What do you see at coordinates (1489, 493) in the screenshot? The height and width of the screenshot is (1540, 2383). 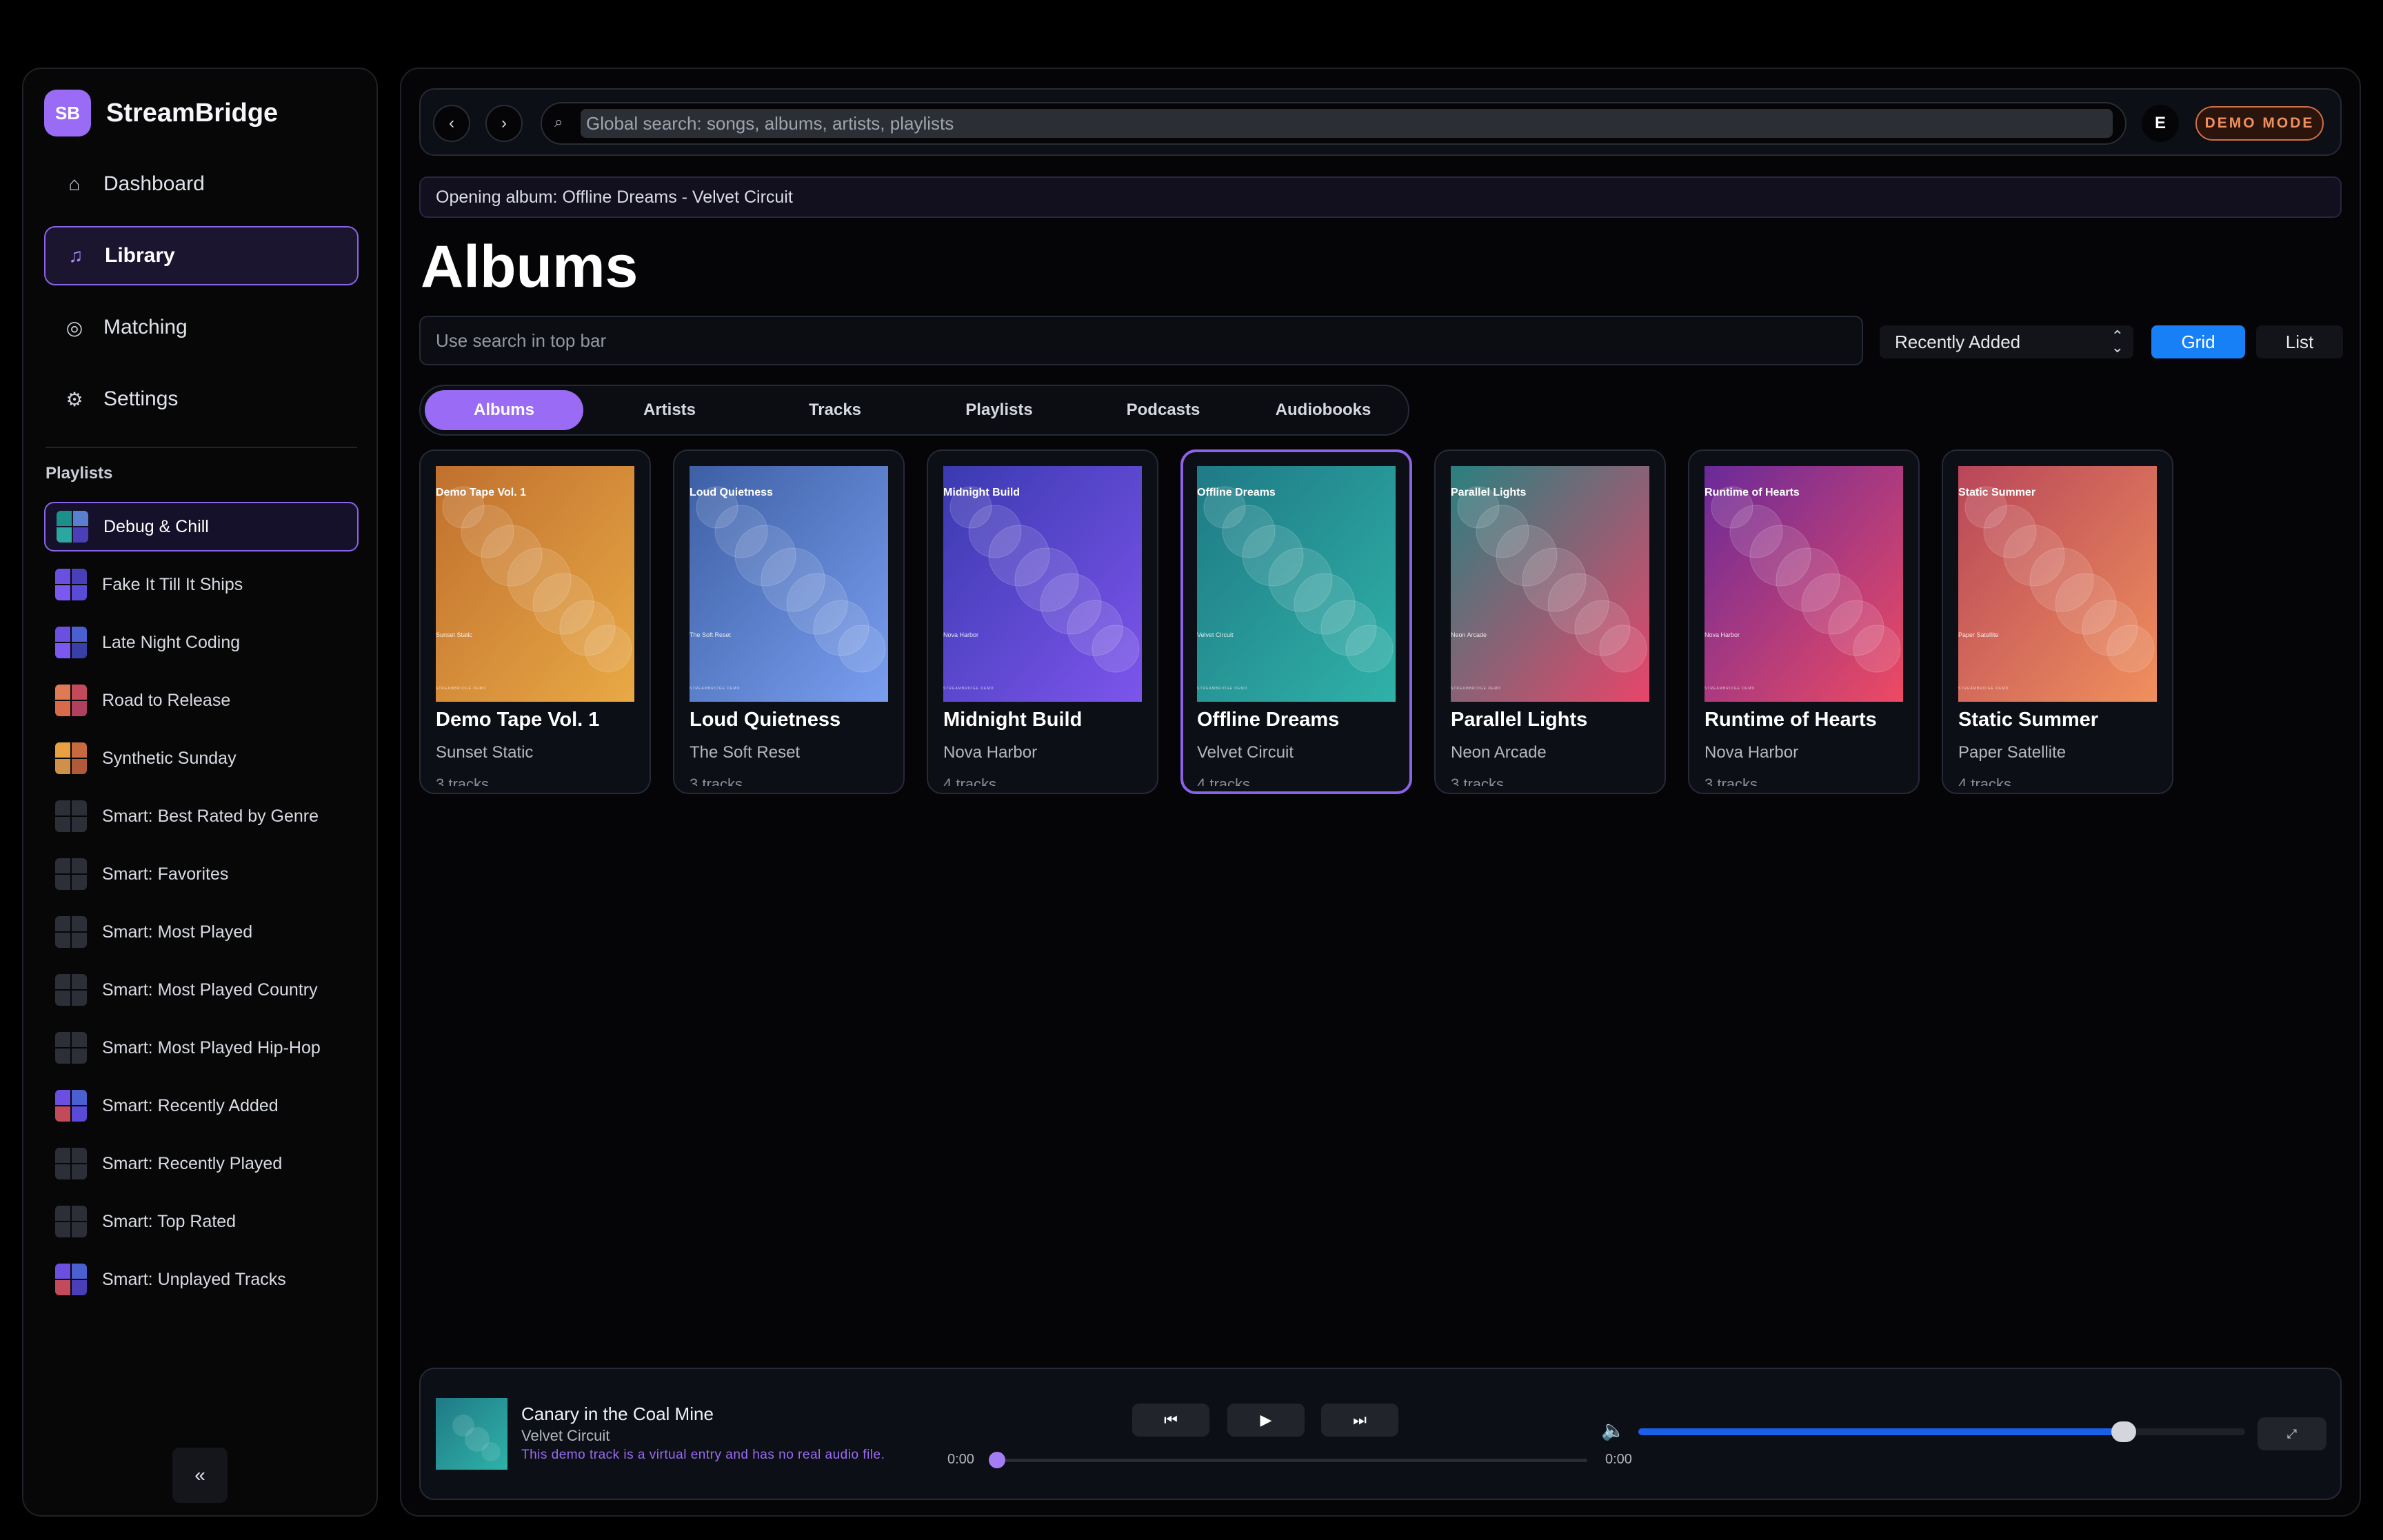 I see `cover-title: Parallel Lights` at bounding box center [1489, 493].